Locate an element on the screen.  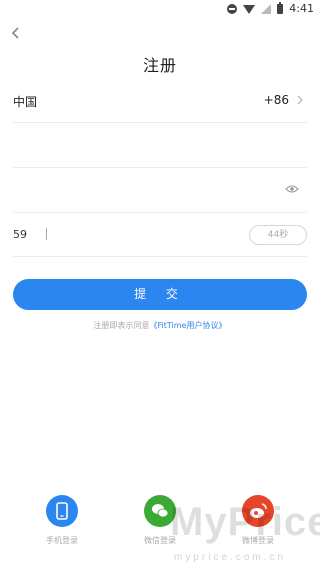
country-name: 中国 is located at coordinates (25, 102).